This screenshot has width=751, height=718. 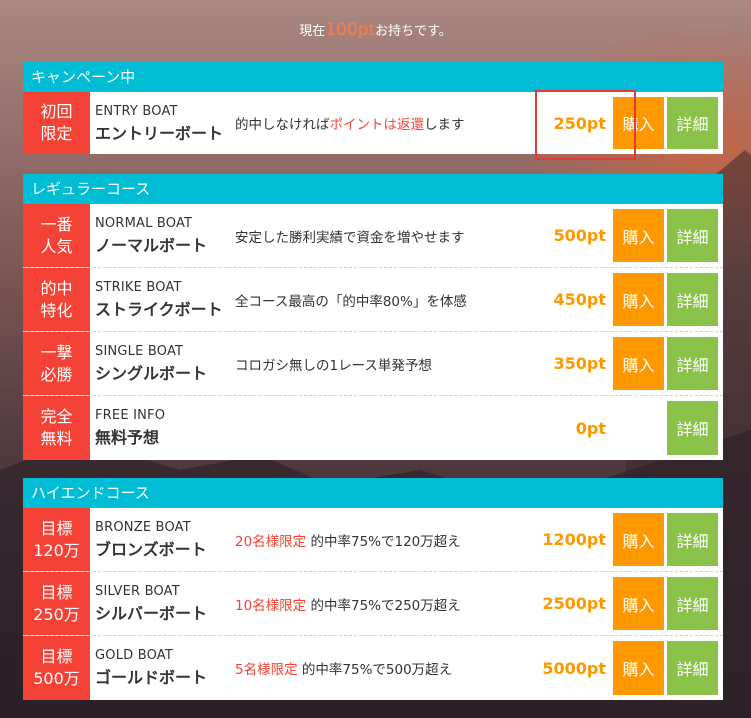 I want to click on plan-description: コロガシ無しの1レース単発予想, so click(x=333, y=365).